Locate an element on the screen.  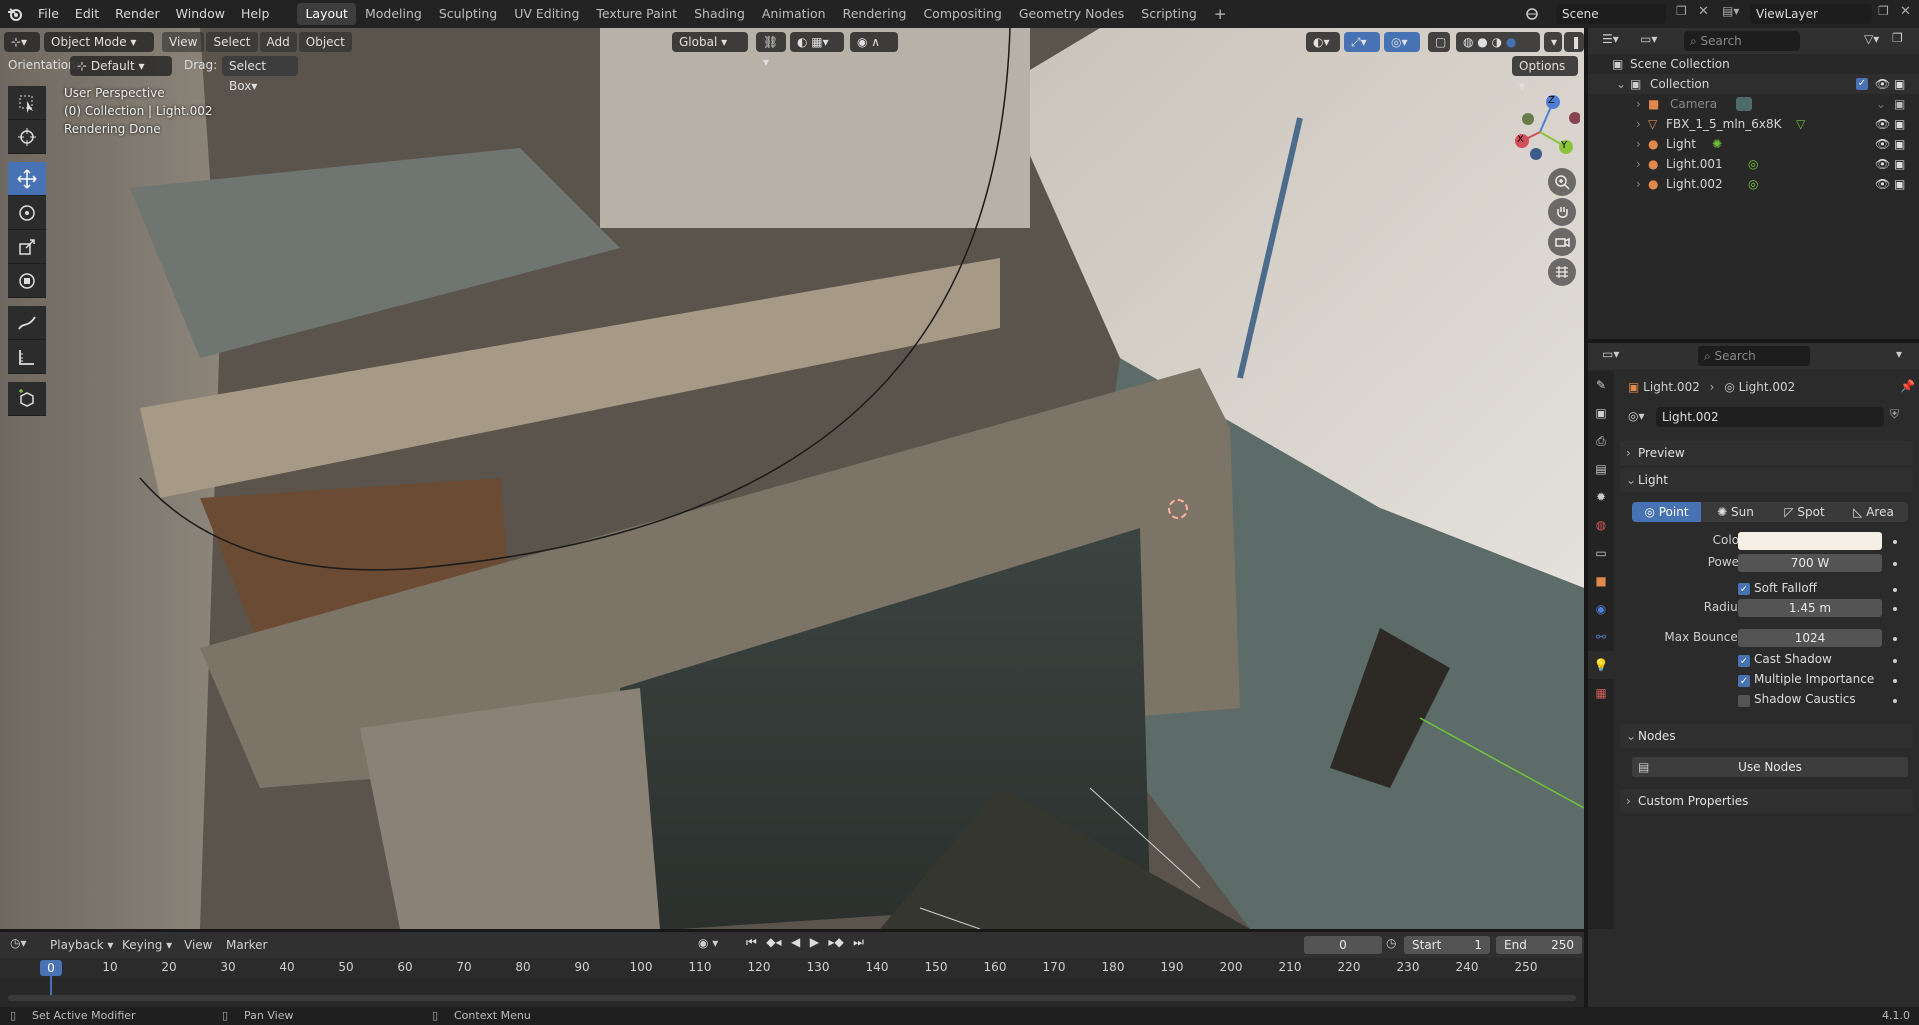
tool-tab-icon: ✎ is located at coordinates (1601, 385).